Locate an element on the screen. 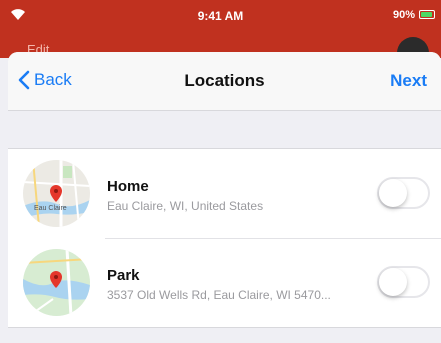  map-city-label: Eau Claire is located at coordinates (50, 208).